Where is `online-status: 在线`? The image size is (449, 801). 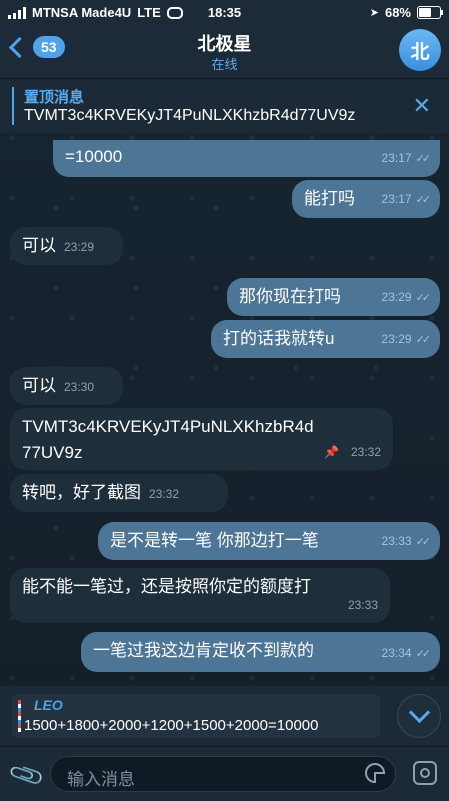
online-status: 在线 is located at coordinates (224, 64).